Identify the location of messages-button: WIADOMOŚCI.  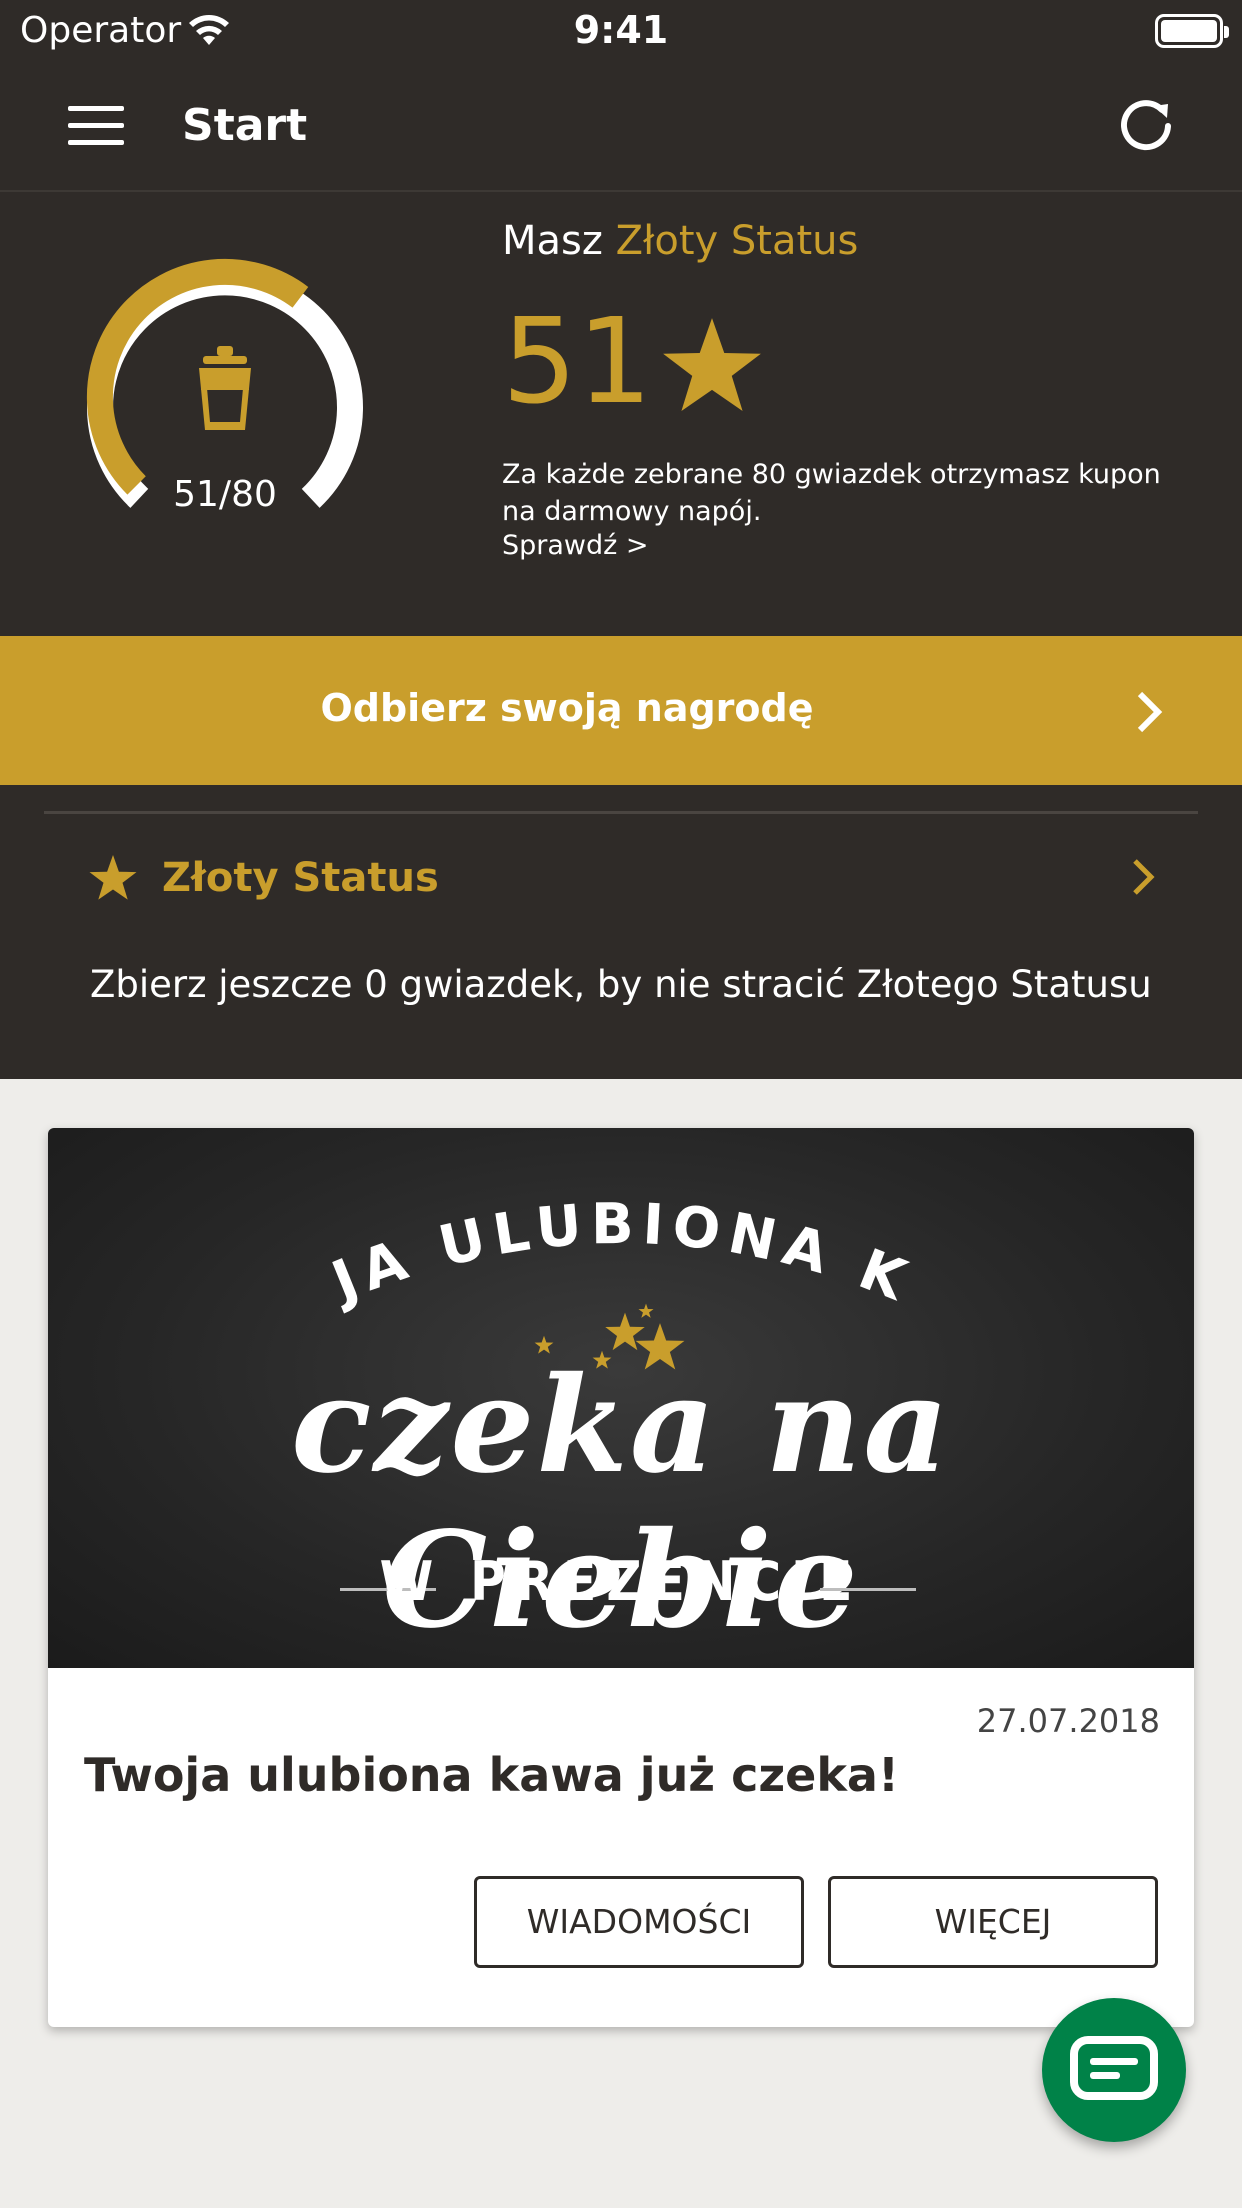
(639, 1922).